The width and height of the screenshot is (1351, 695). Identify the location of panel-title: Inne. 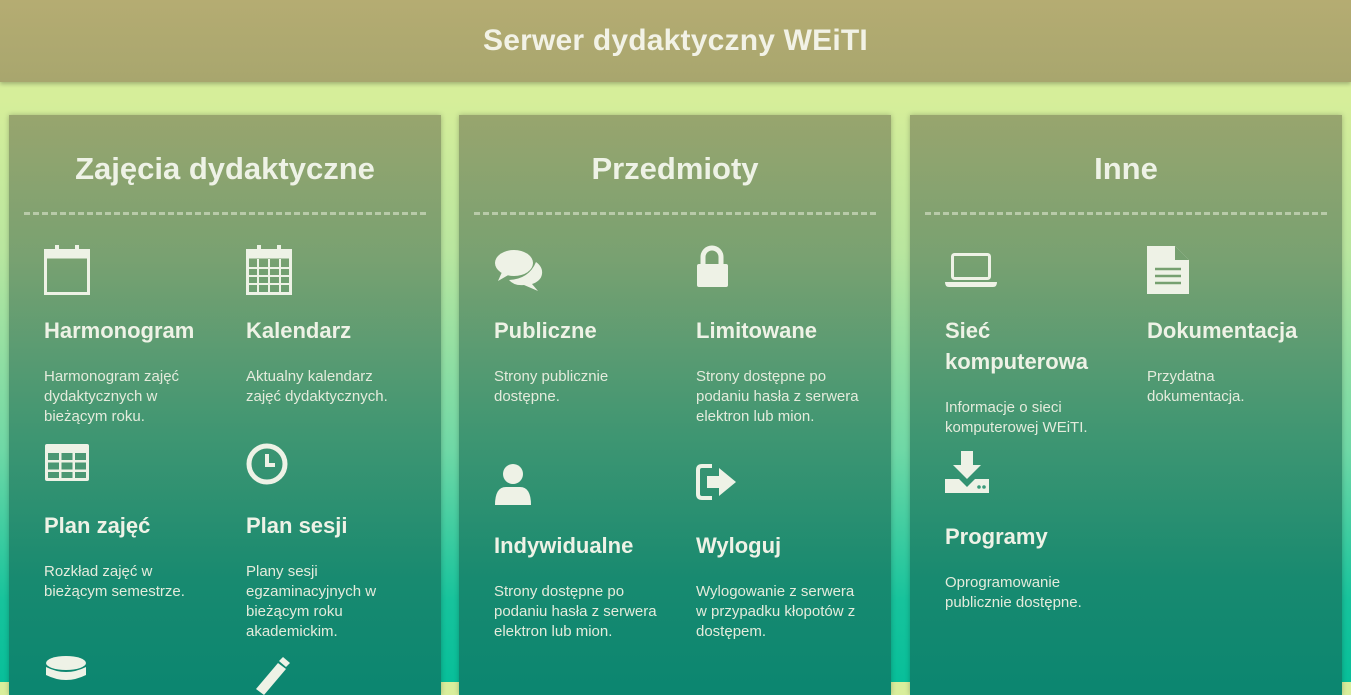
(1126, 168).